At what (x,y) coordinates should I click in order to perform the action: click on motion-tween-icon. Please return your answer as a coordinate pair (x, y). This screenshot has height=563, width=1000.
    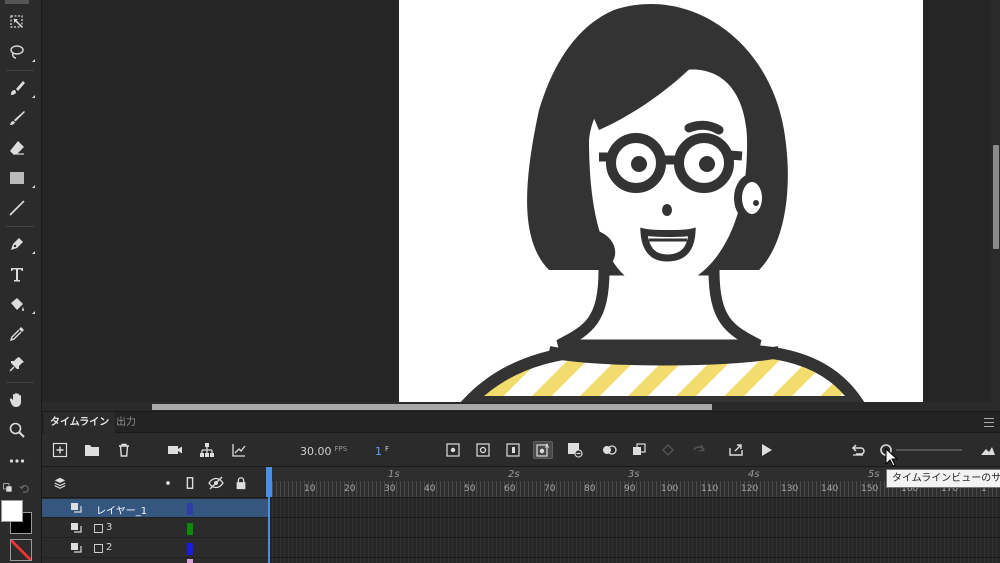
    Looking at the image, I should click on (639, 450).